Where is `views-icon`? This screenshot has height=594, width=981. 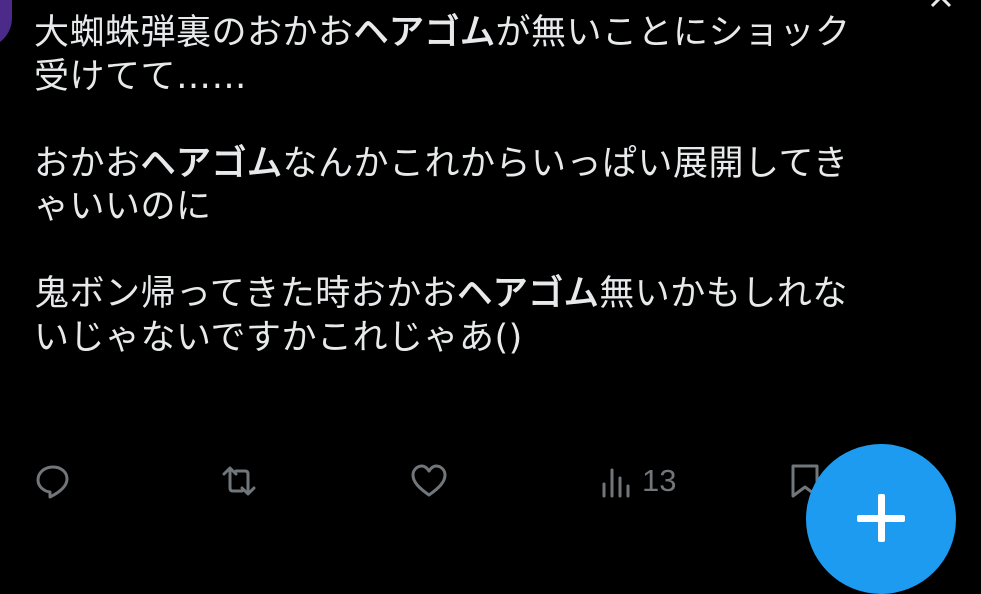 views-icon is located at coordinates (616, 483).